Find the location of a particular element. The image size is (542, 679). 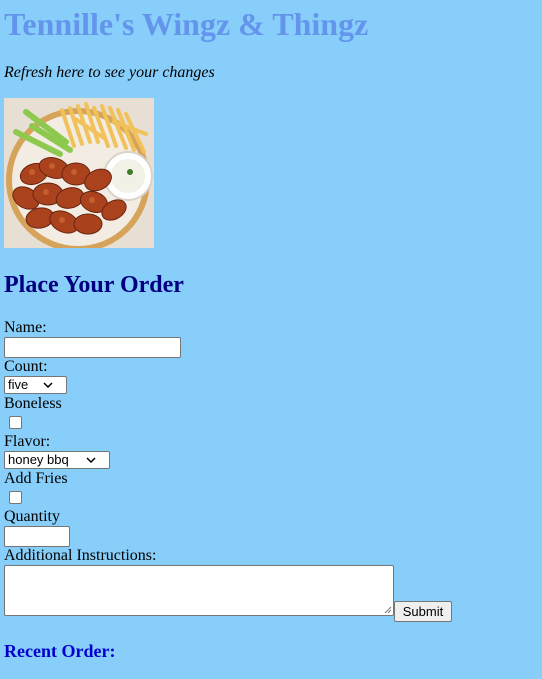

recent-order-heading: Recent Order: is located at coordinates (60, 651).